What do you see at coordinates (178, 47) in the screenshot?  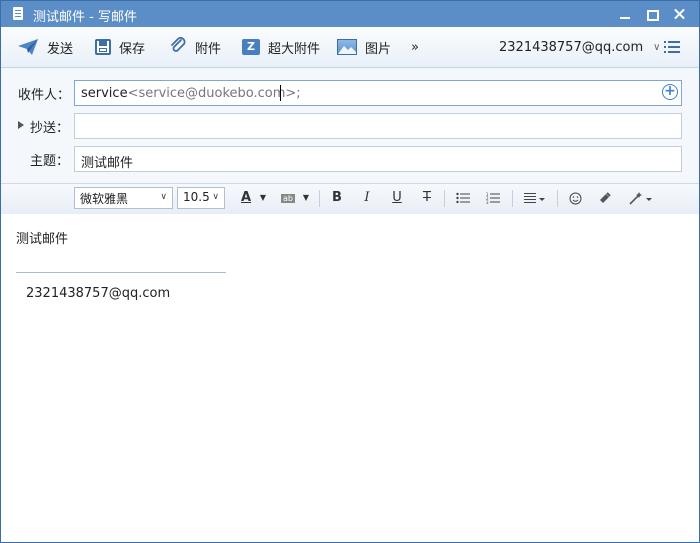 I see `paperclip-icon` at bounding box center [178, 47].